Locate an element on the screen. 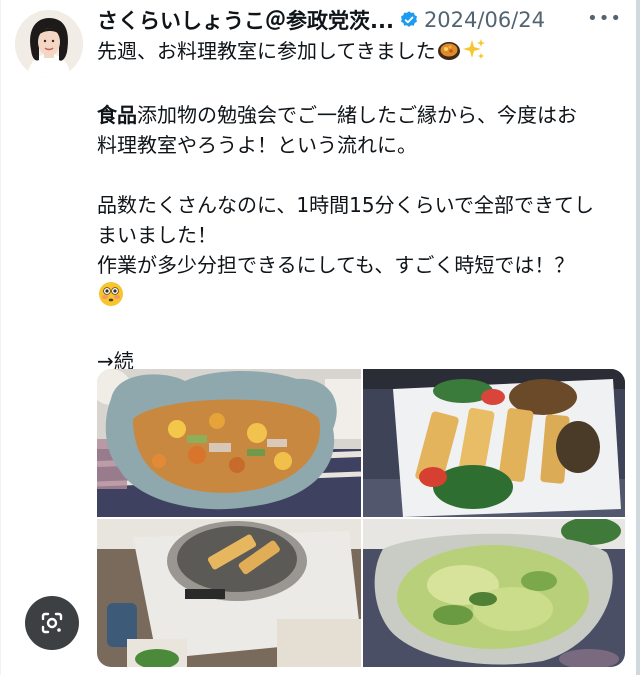 The width and height of the screenshot is (640, 675). tweet-date: 2024/06/24 is located at coordinates (484, 20).